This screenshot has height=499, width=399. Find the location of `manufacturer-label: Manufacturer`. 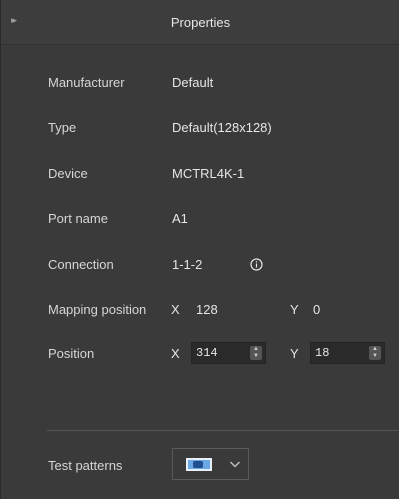

manufacturer-label: Manufacturer is located at coordinates (86, 82).